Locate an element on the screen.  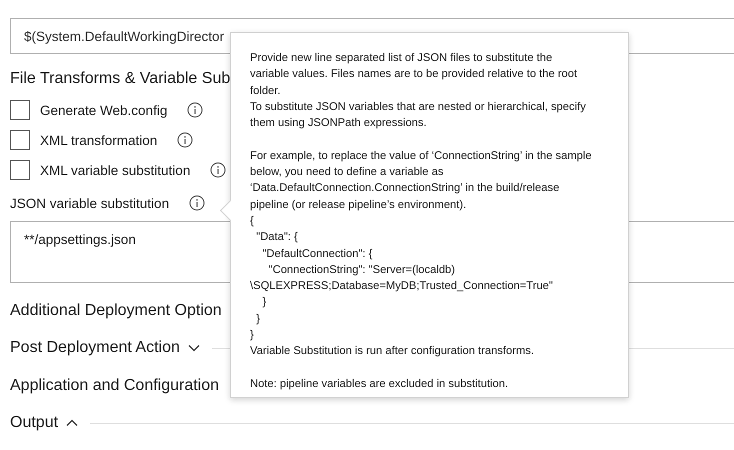
tooltip-text: Variable Substitution is run after configuration transforms. is located at coordinates (392, 352).